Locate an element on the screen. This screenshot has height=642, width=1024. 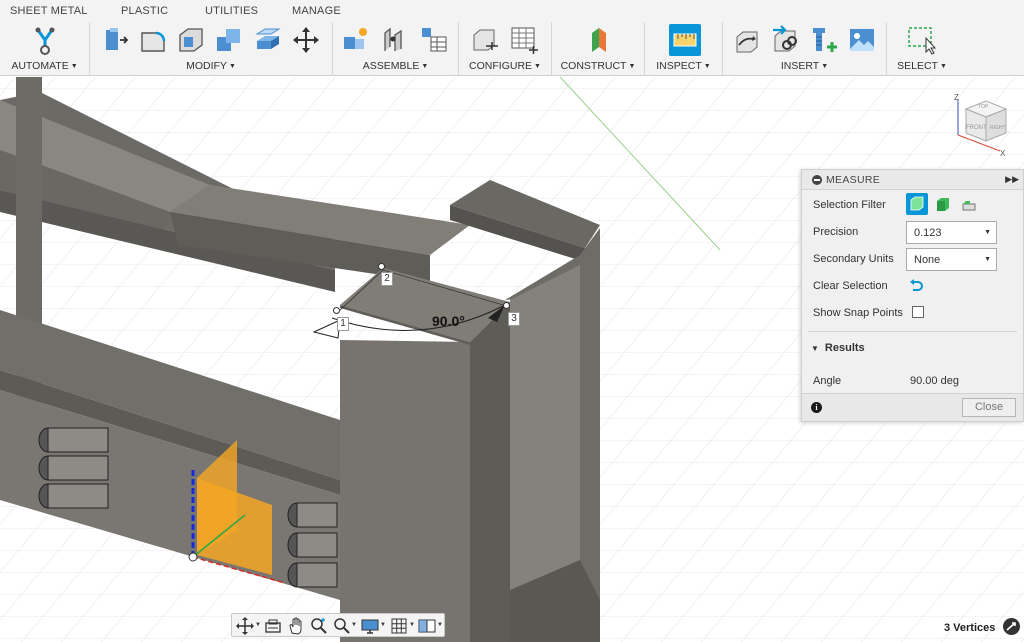
comment-icon is located at coordinates (1011, 626).